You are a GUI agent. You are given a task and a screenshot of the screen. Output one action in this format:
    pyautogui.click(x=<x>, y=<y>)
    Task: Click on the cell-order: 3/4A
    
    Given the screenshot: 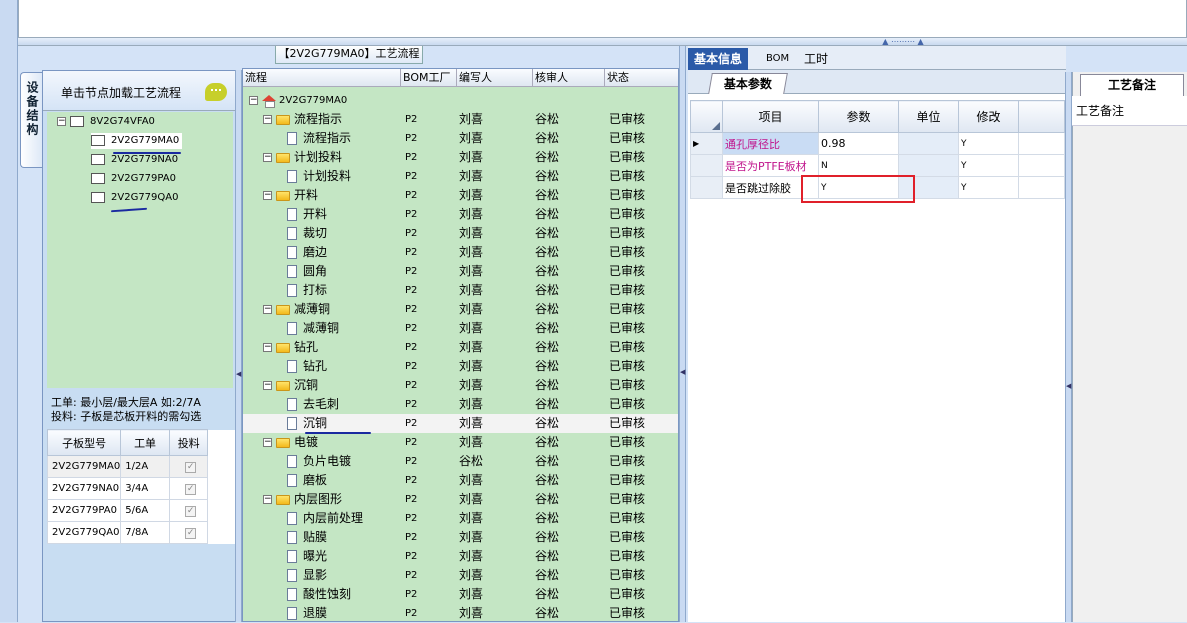 What is the action you would take?
    pyautogui.click(x=145, y=488)
    